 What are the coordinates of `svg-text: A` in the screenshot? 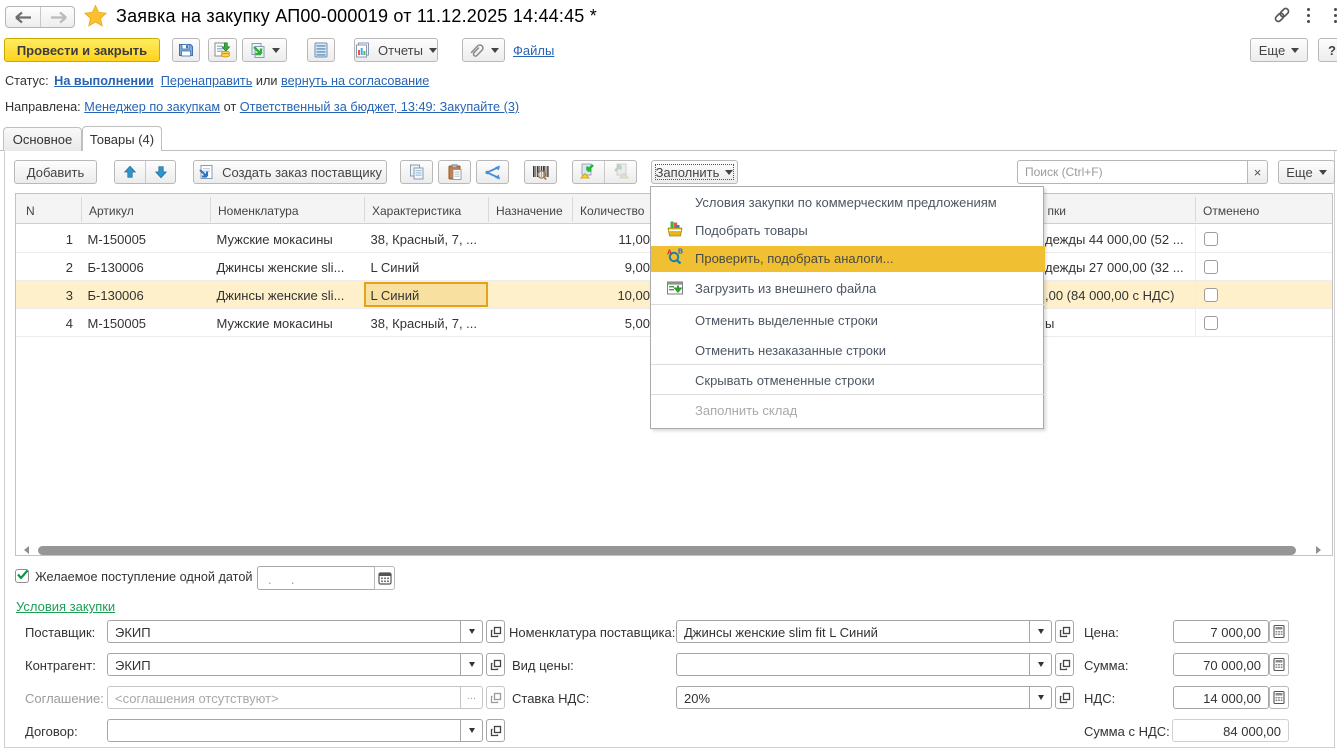 It's located at (669, 253).